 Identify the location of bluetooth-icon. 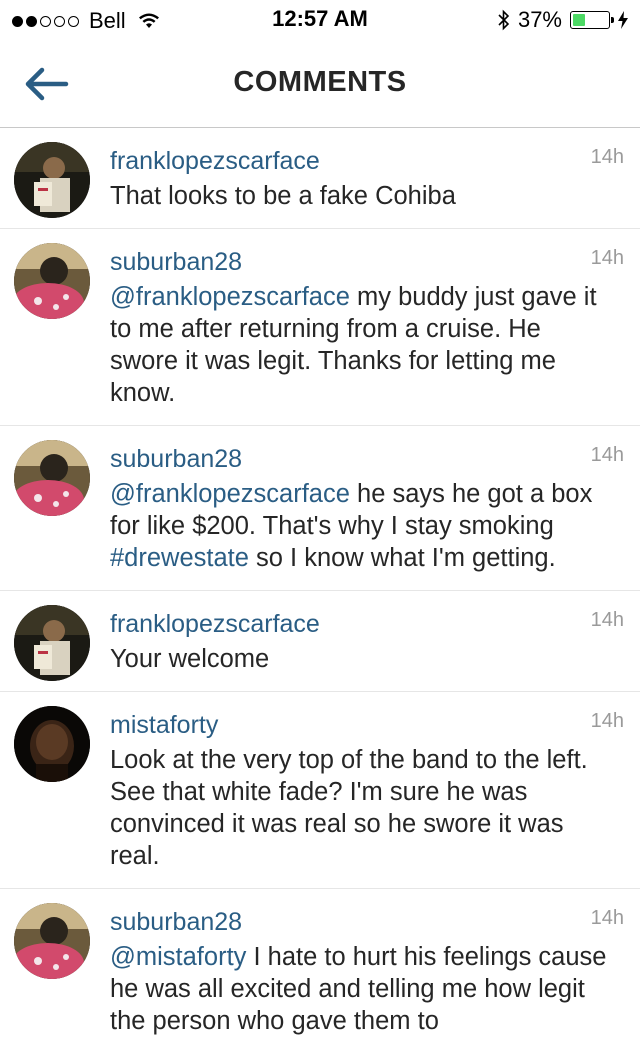
(504, 20).